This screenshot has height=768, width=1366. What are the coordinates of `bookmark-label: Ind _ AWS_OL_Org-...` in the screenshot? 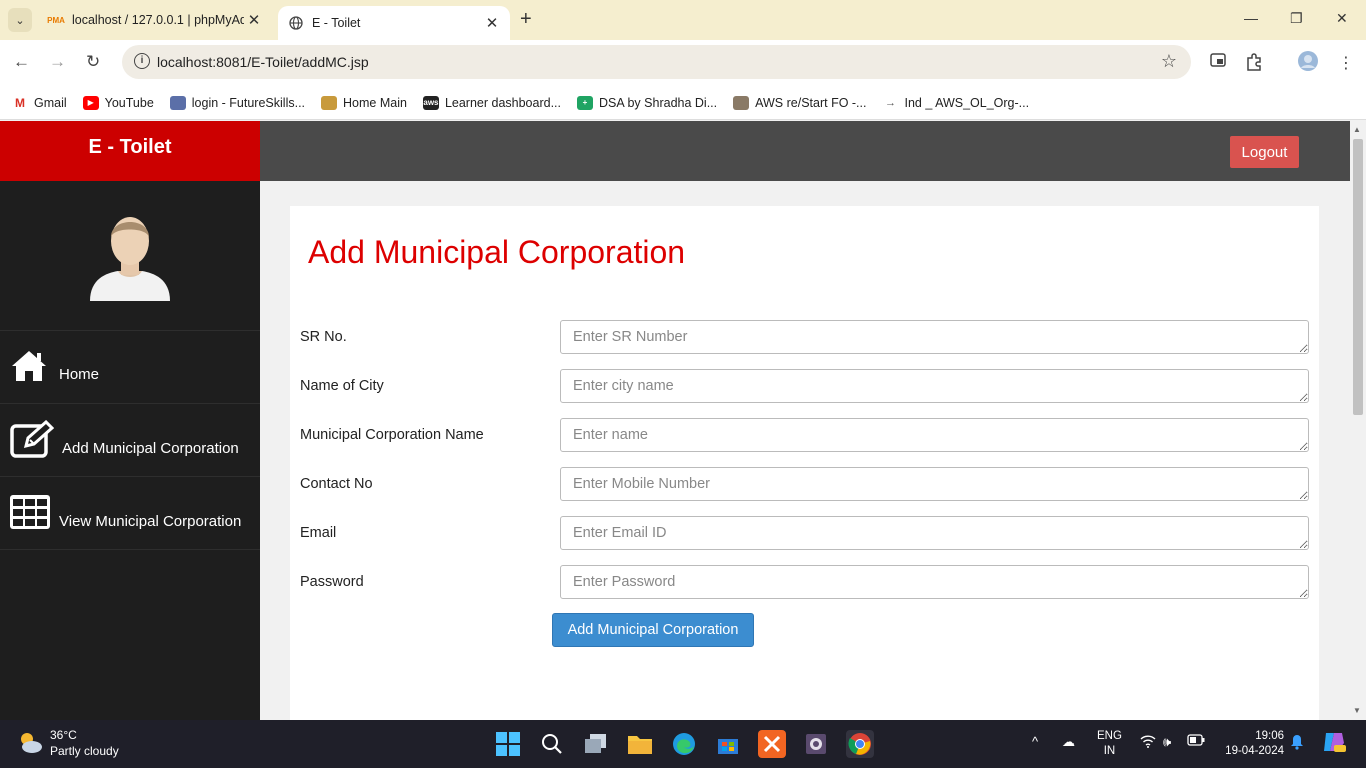 It's located at (967, 102).